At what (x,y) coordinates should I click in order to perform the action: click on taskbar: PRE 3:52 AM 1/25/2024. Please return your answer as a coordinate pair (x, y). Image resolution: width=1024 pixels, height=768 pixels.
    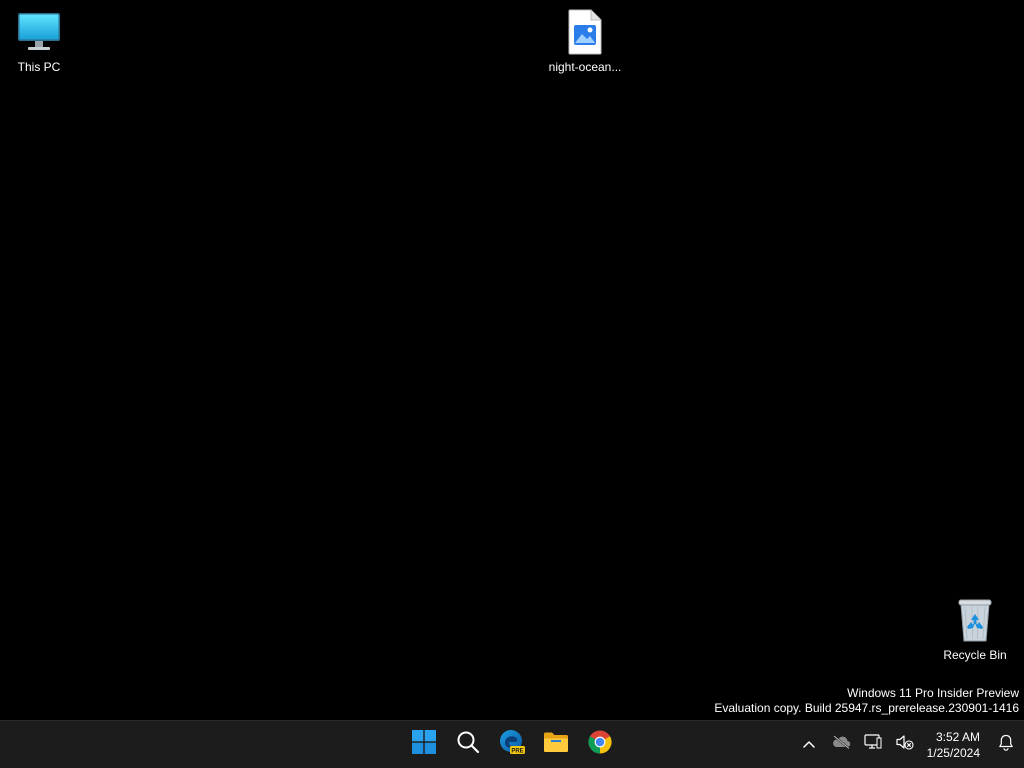
    Looking at the image, I should click on (512, 744).